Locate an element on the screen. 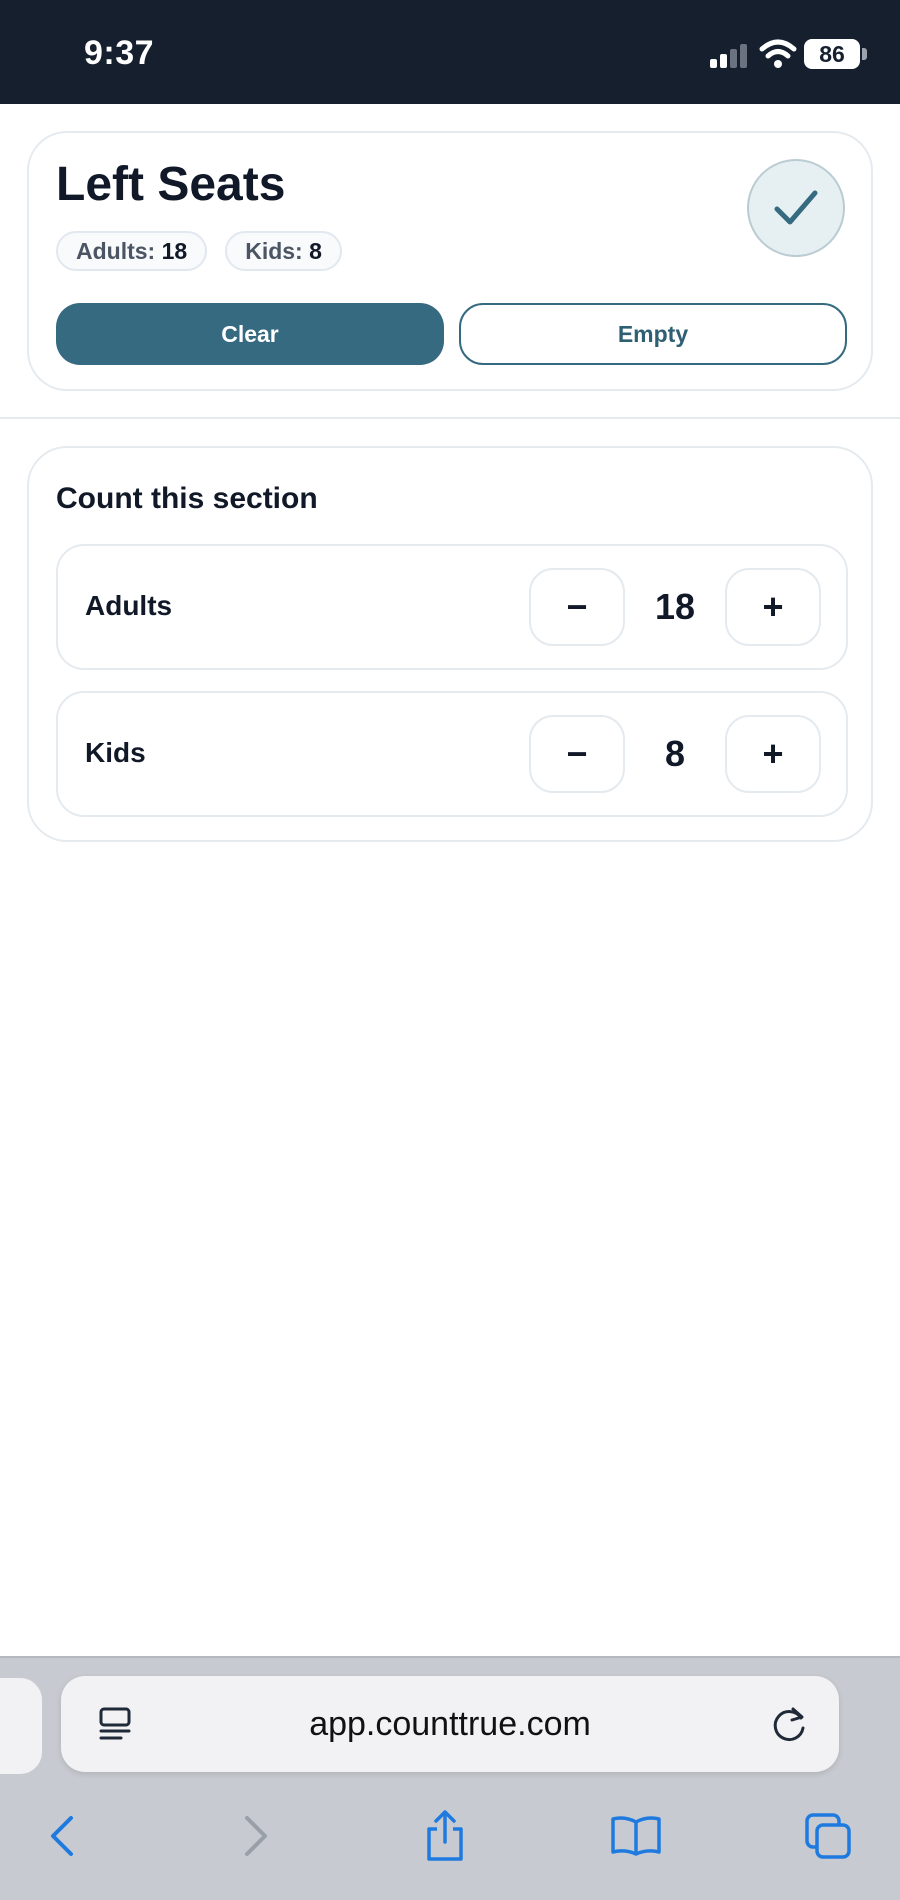 This screenshot has height=1900, width=900. kids-counter-label: Kids is located at coordinates (115, 752).